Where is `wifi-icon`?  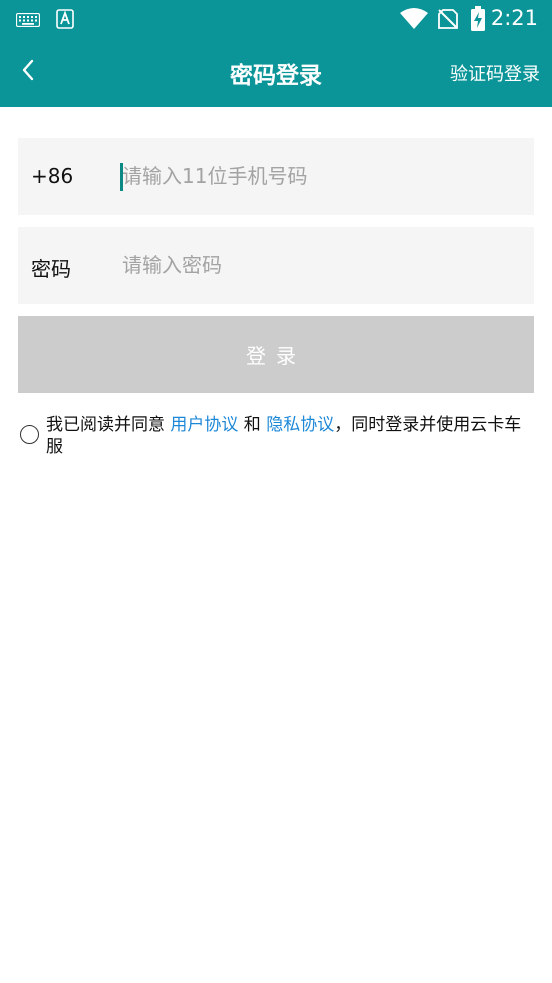
wifi-icon is located at coordinates (414, 21).